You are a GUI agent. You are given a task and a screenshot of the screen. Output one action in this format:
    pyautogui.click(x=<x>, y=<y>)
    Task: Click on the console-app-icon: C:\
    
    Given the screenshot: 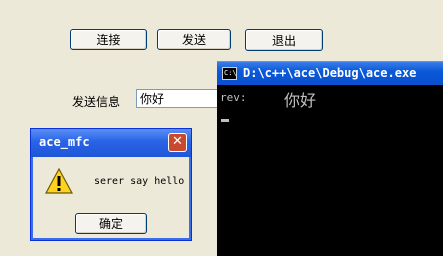 What is the action you would take?
    pyautogui.click(x=229, y=73)
    